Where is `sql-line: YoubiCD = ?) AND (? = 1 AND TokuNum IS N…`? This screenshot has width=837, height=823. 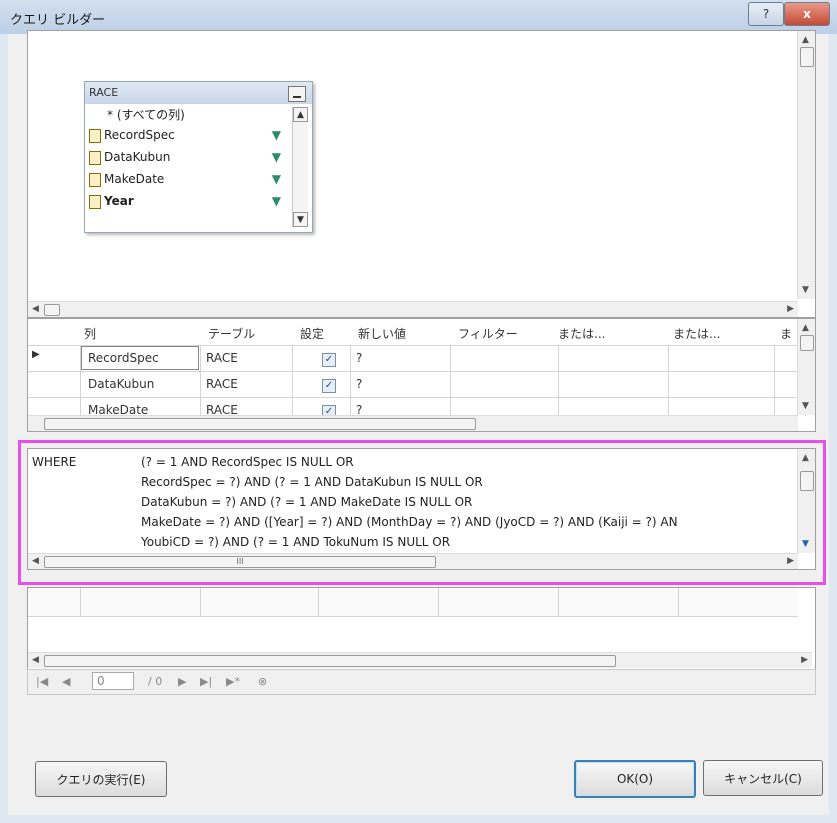
sql-line: YoubiCD = ?) AND (? = 1 AND TokuNum IS N… is located at coordinates (296, 542).